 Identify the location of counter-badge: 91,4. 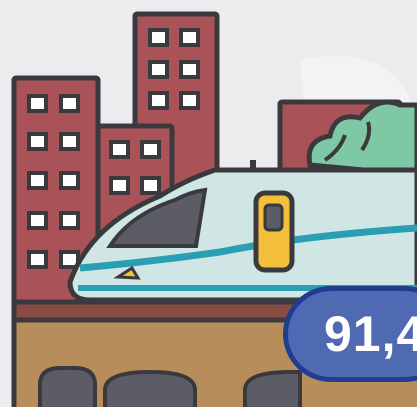
(350, 334).